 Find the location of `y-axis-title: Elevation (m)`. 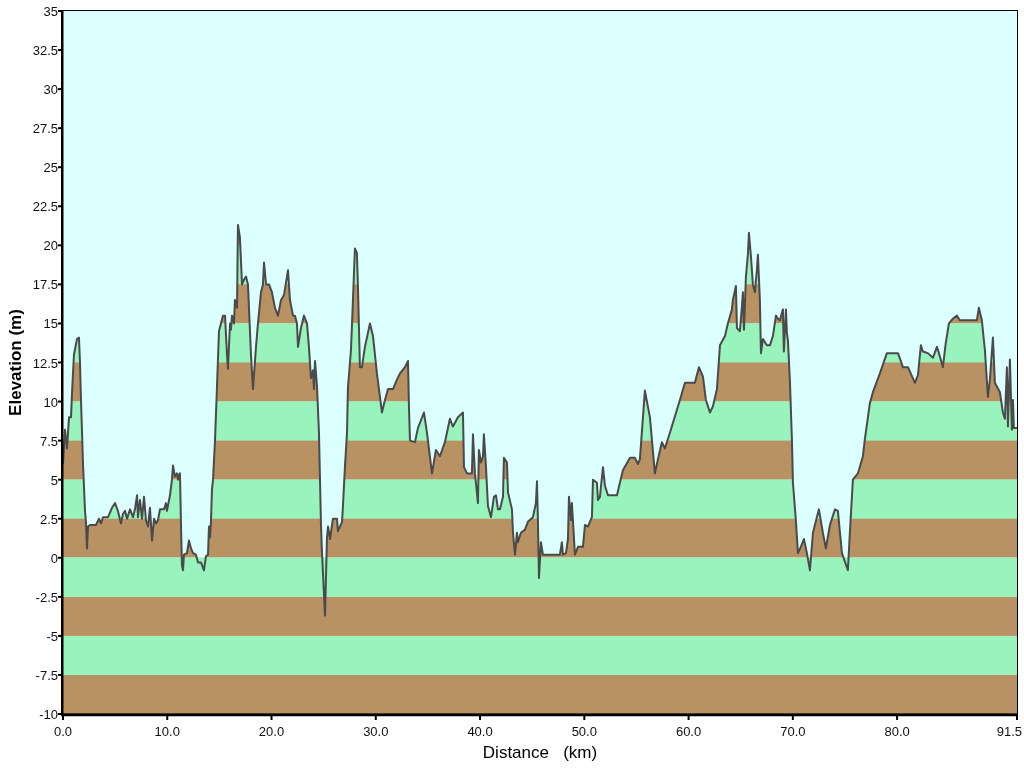

y-axis-title: Elevation (m) is located at coordinates (15, 362).